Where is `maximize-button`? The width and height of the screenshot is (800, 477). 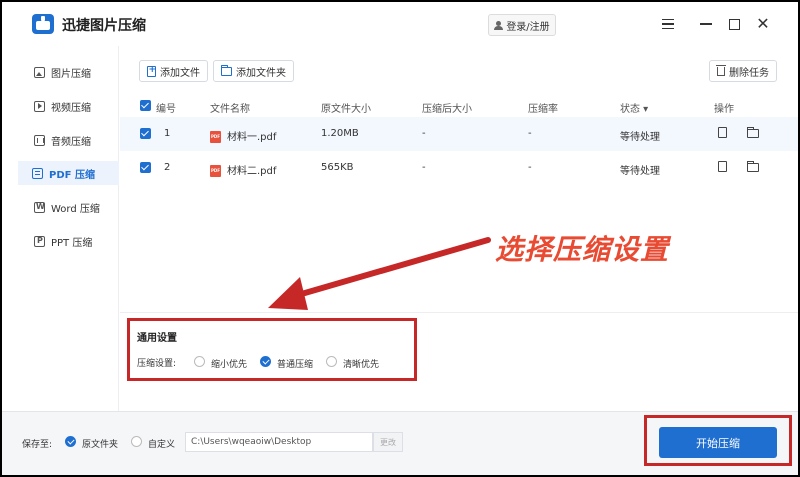 maximize-button is located at coordinates (734, 24).